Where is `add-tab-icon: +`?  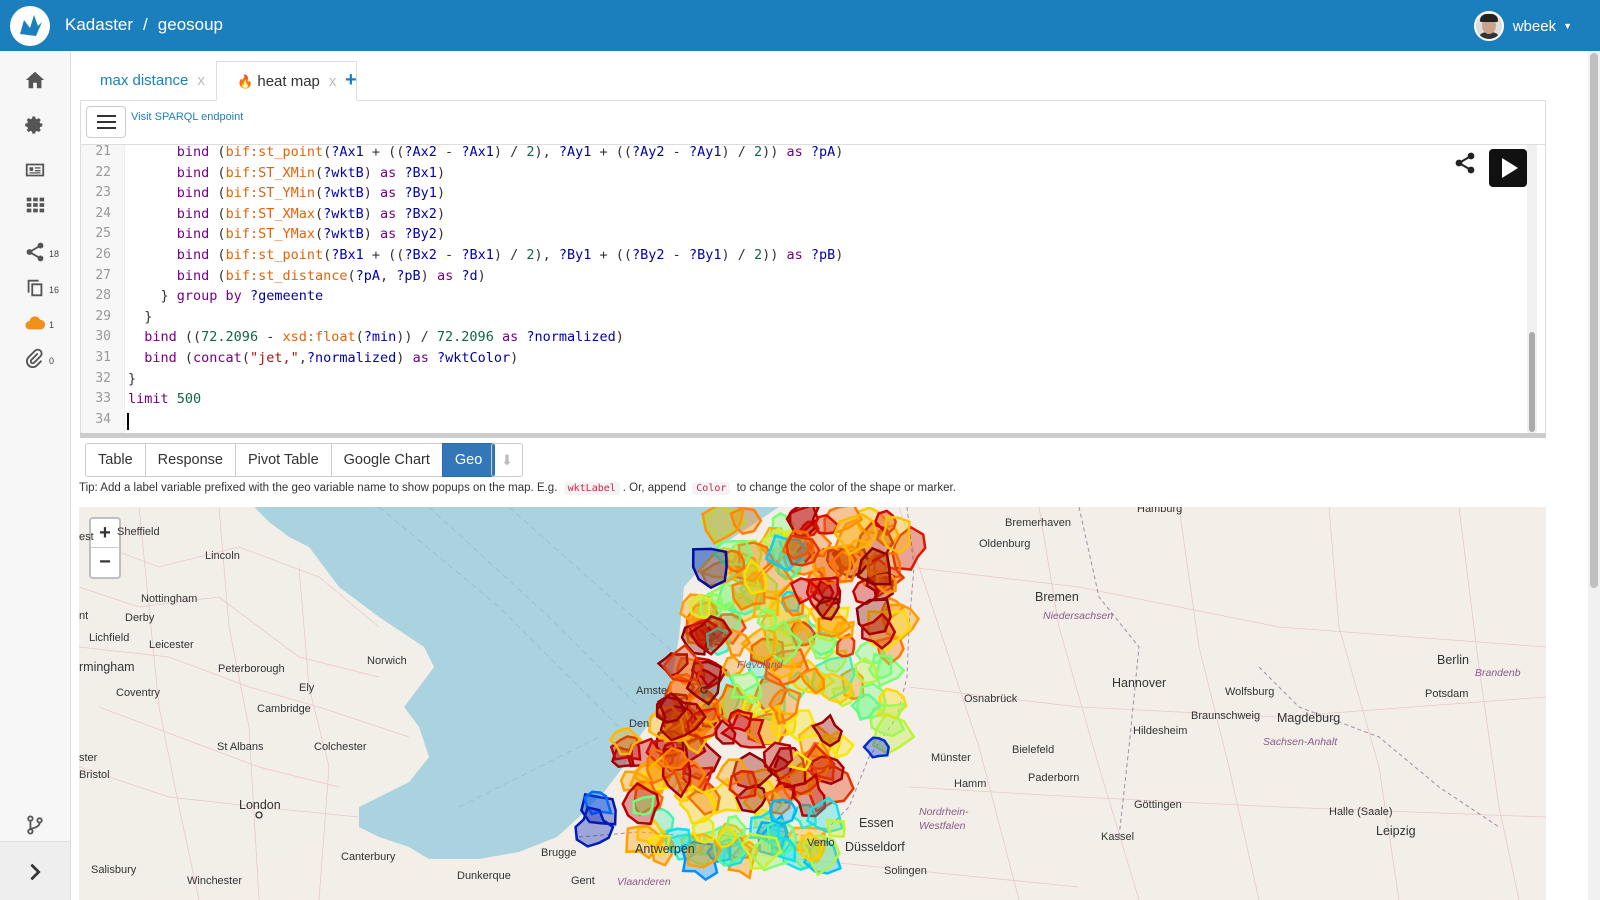
add-tab-icon: + is located at coordinates (351, 80).